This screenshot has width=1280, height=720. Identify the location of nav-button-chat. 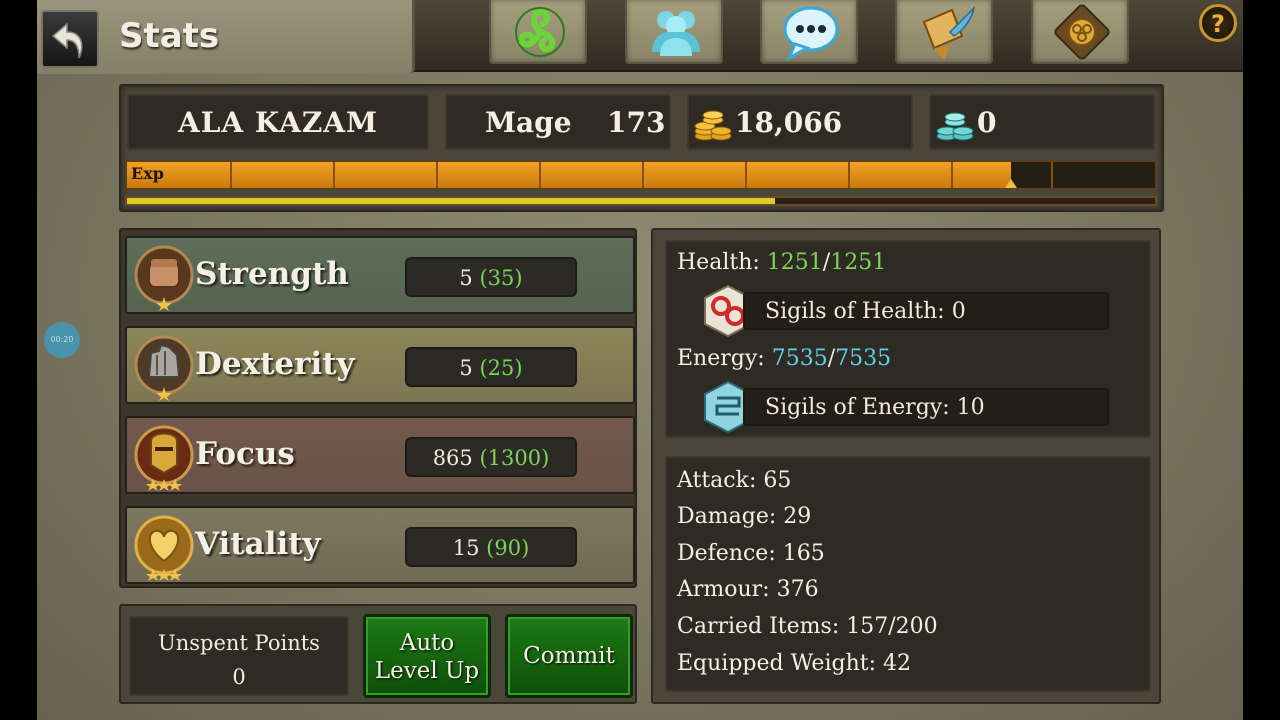
(809, 32).